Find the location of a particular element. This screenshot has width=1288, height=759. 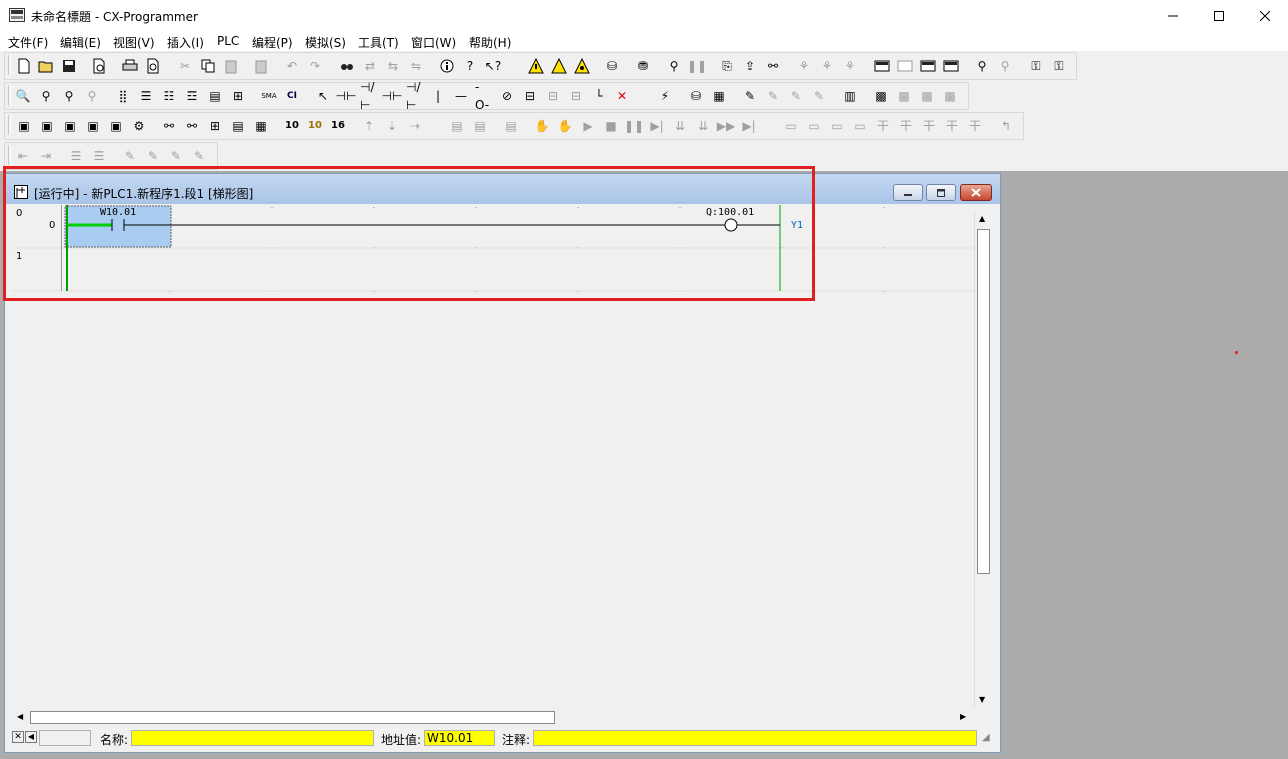

force-cancel-icon: ⚘ is located at coordinates (850, 66).